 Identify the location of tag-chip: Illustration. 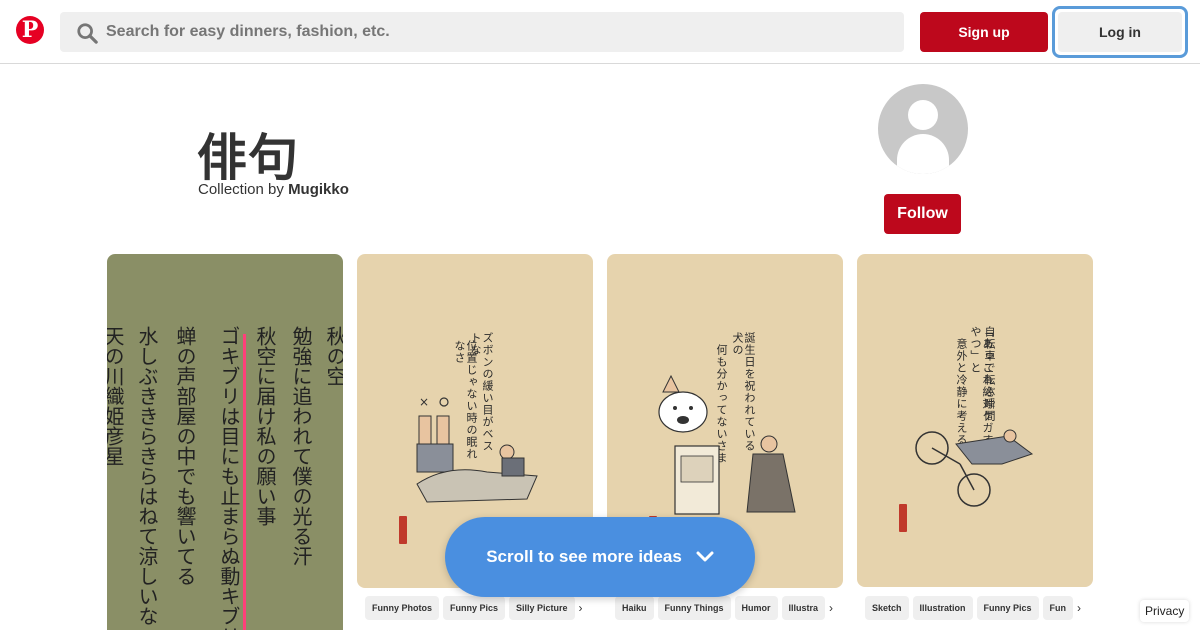
(942, 608).